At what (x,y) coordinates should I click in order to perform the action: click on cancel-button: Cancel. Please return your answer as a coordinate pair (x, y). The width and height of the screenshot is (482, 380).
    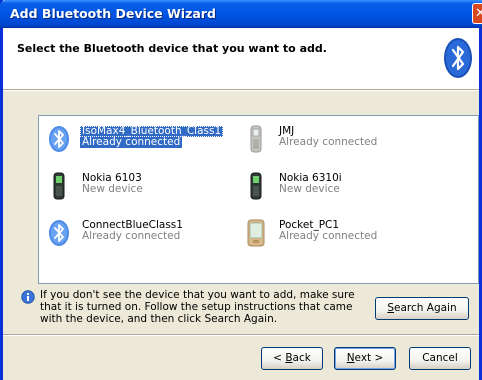
    Looking at the image, I should click on (440, 358).